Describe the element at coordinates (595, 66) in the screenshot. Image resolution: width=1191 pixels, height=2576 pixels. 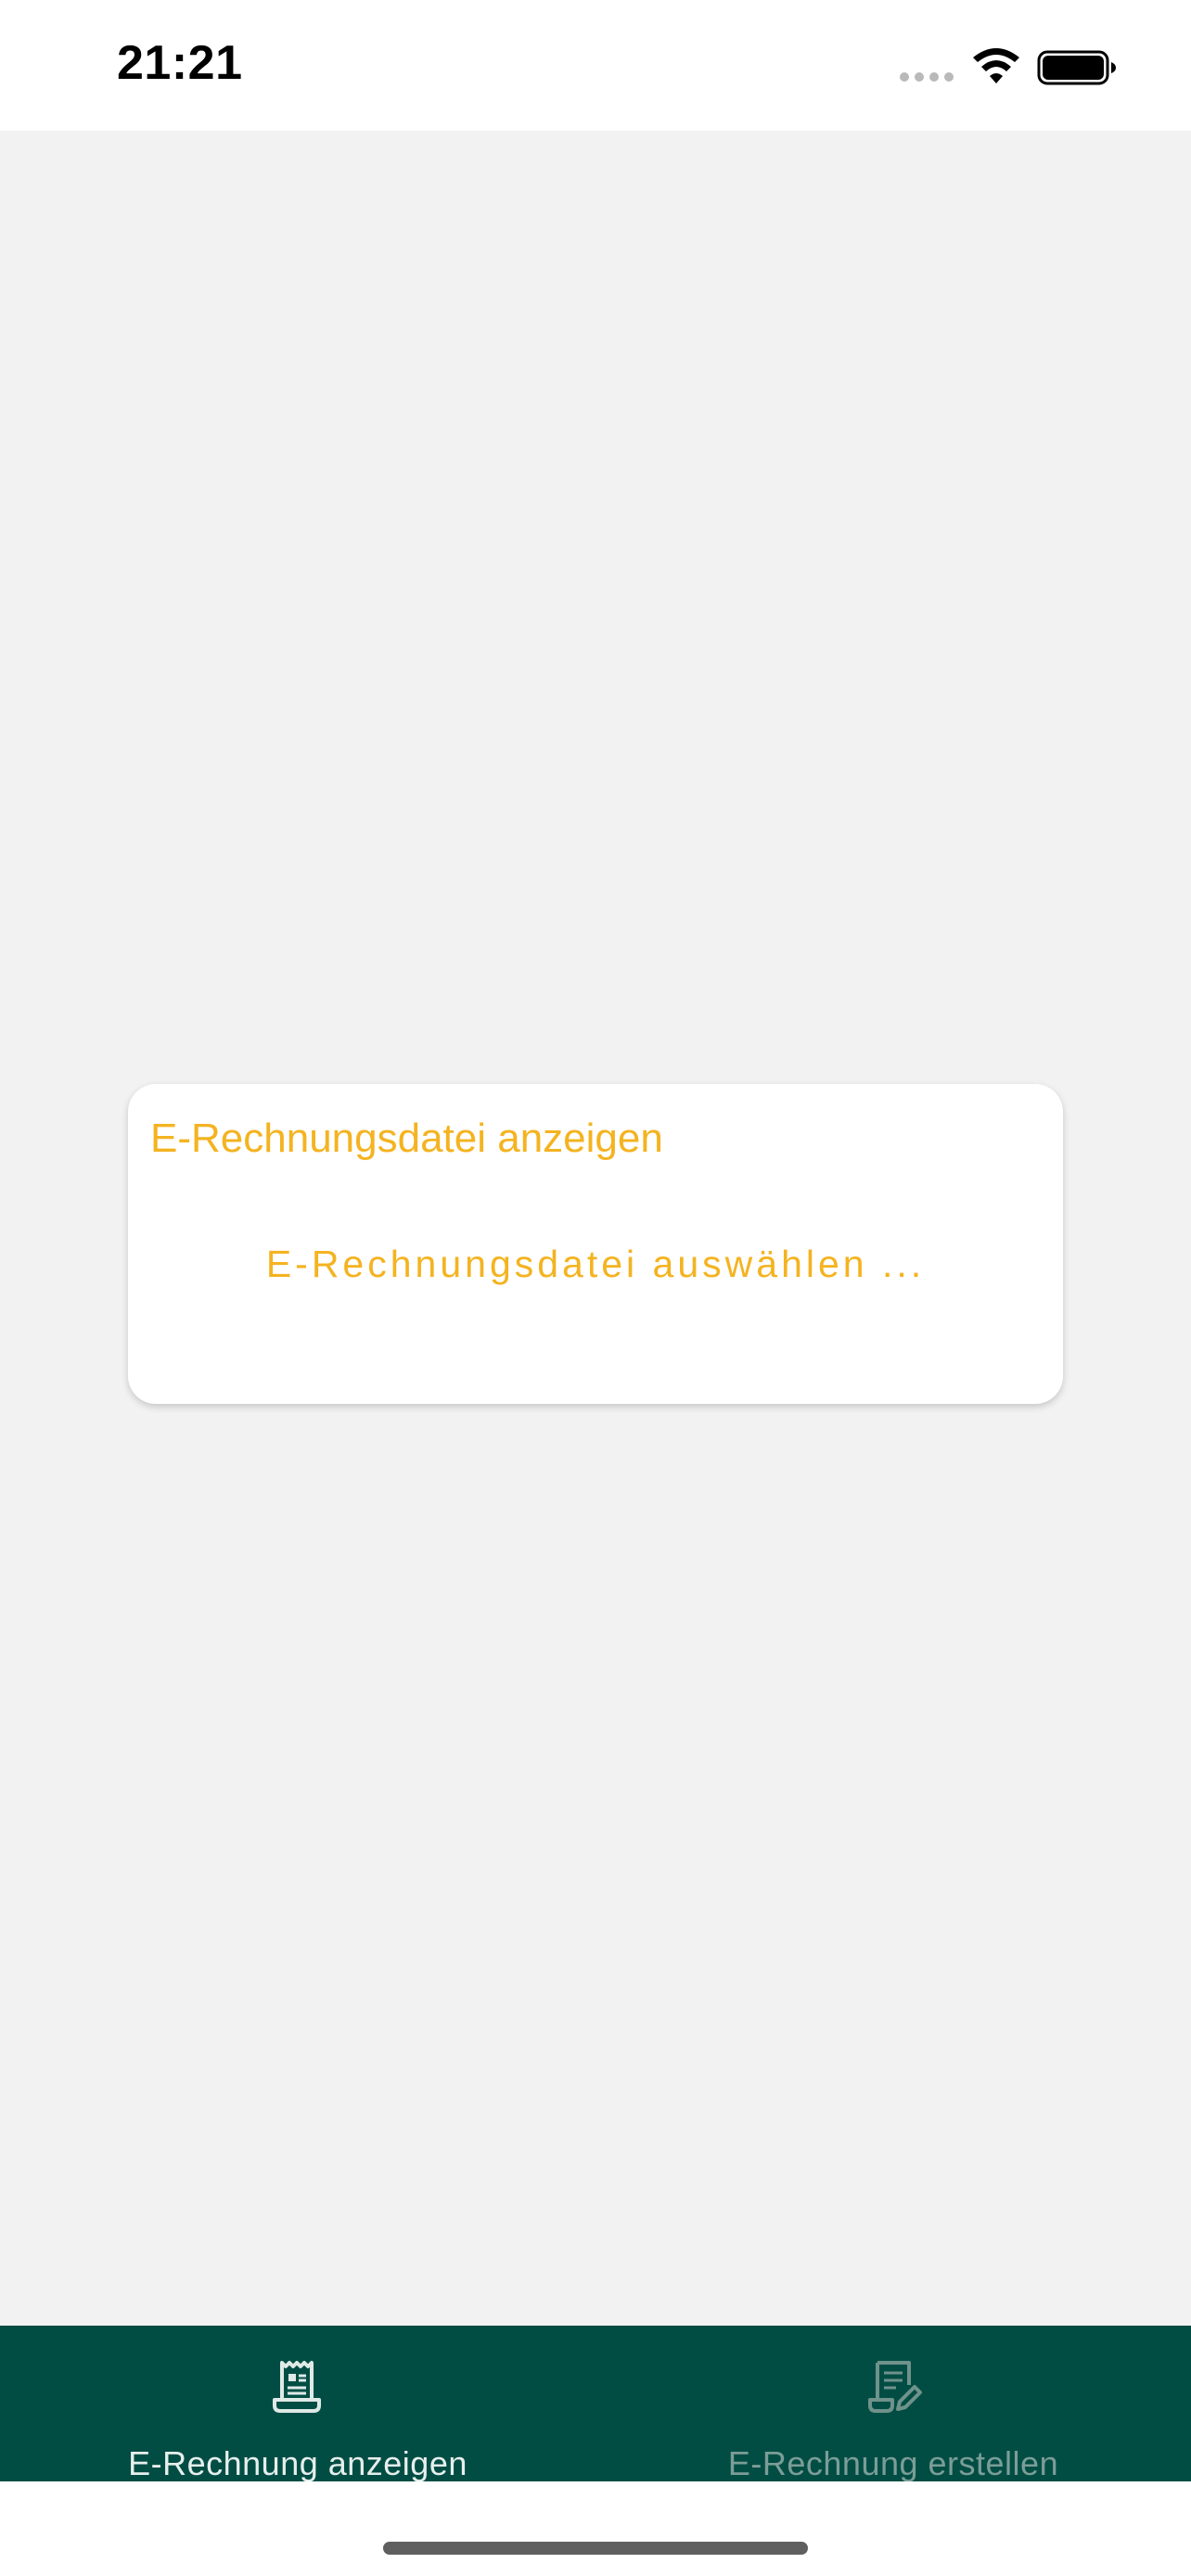
I see `status-bar: 21:21` at that location.